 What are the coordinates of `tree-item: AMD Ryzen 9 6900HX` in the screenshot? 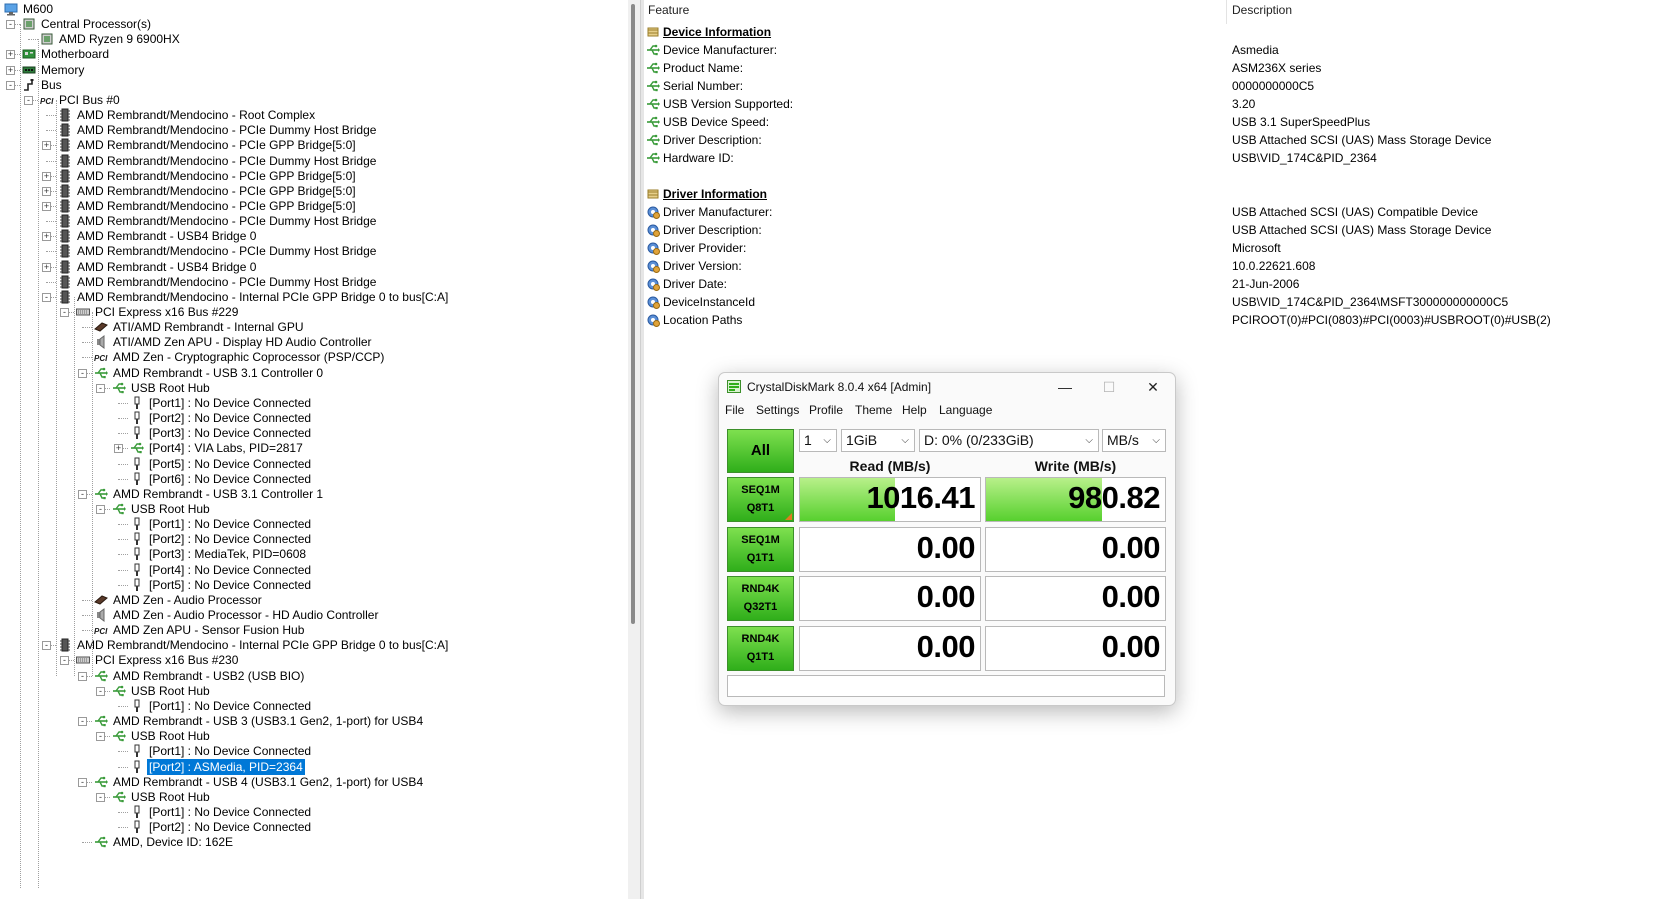 It's located at (314, 39).